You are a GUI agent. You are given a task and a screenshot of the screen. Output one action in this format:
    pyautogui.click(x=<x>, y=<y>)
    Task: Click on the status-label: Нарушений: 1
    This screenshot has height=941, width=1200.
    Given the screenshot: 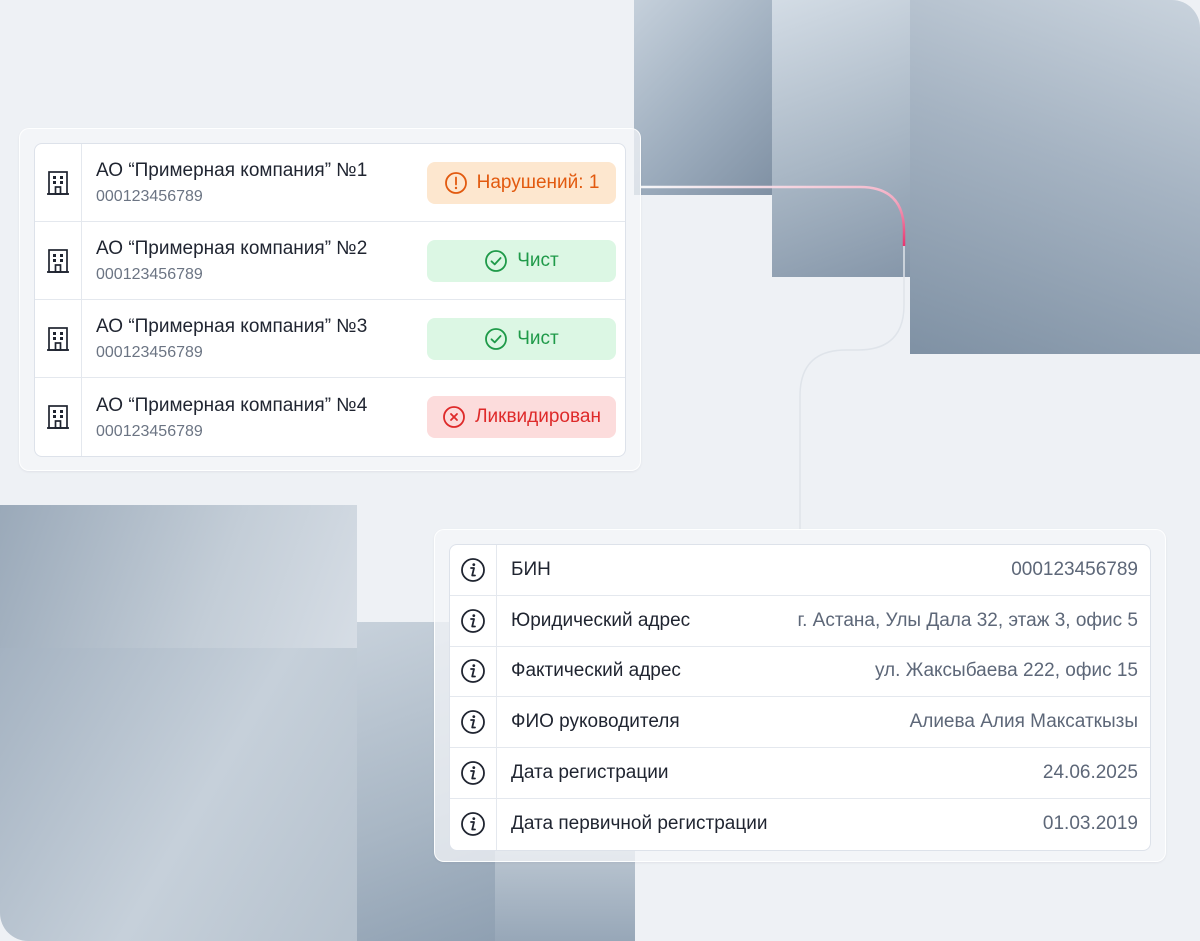 What is the action you would take?
    pyautogui.click(x=538, y=182)
    